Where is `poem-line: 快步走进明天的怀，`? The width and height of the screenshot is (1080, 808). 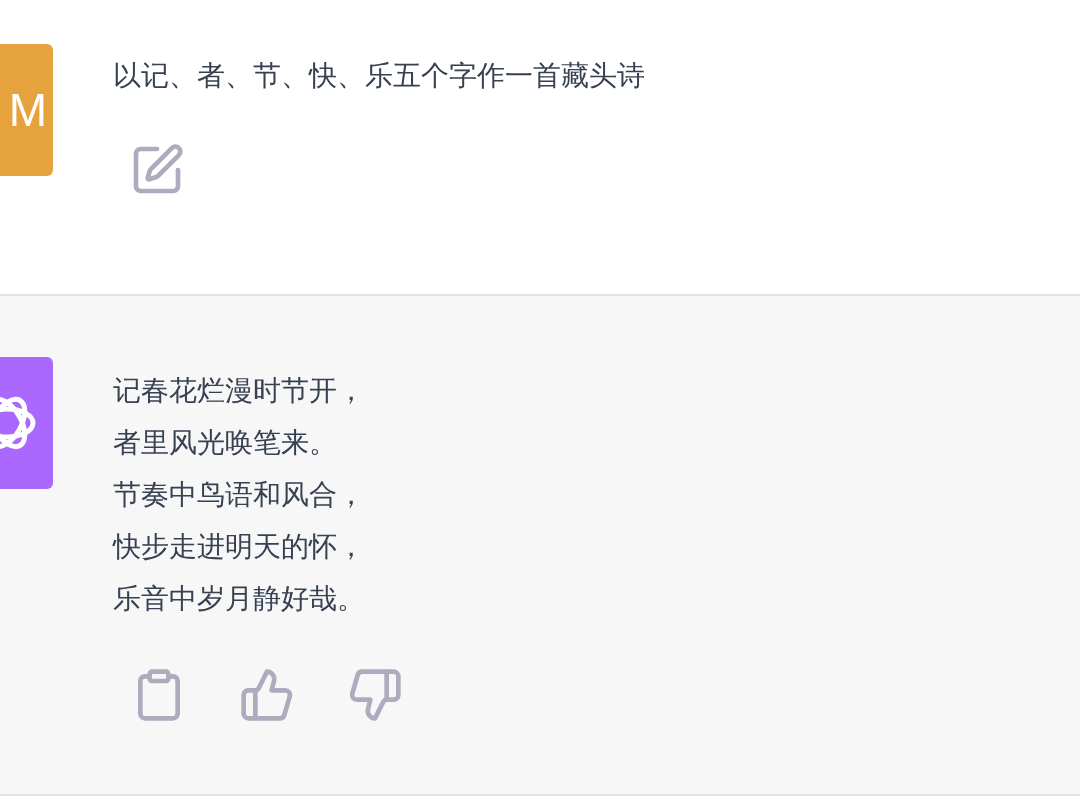
poem-line: 快步走进明天的怀， is located at coordinates (239, 547).